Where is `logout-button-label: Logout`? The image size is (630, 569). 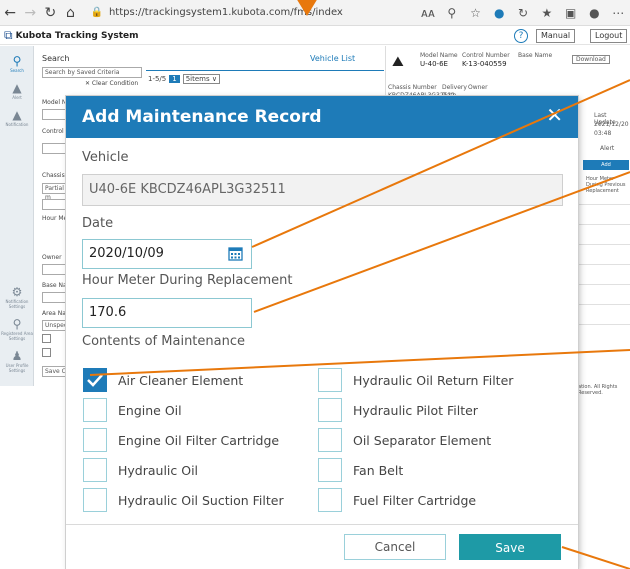 logout-button-label: Logout is located at coordinates (609, 35).